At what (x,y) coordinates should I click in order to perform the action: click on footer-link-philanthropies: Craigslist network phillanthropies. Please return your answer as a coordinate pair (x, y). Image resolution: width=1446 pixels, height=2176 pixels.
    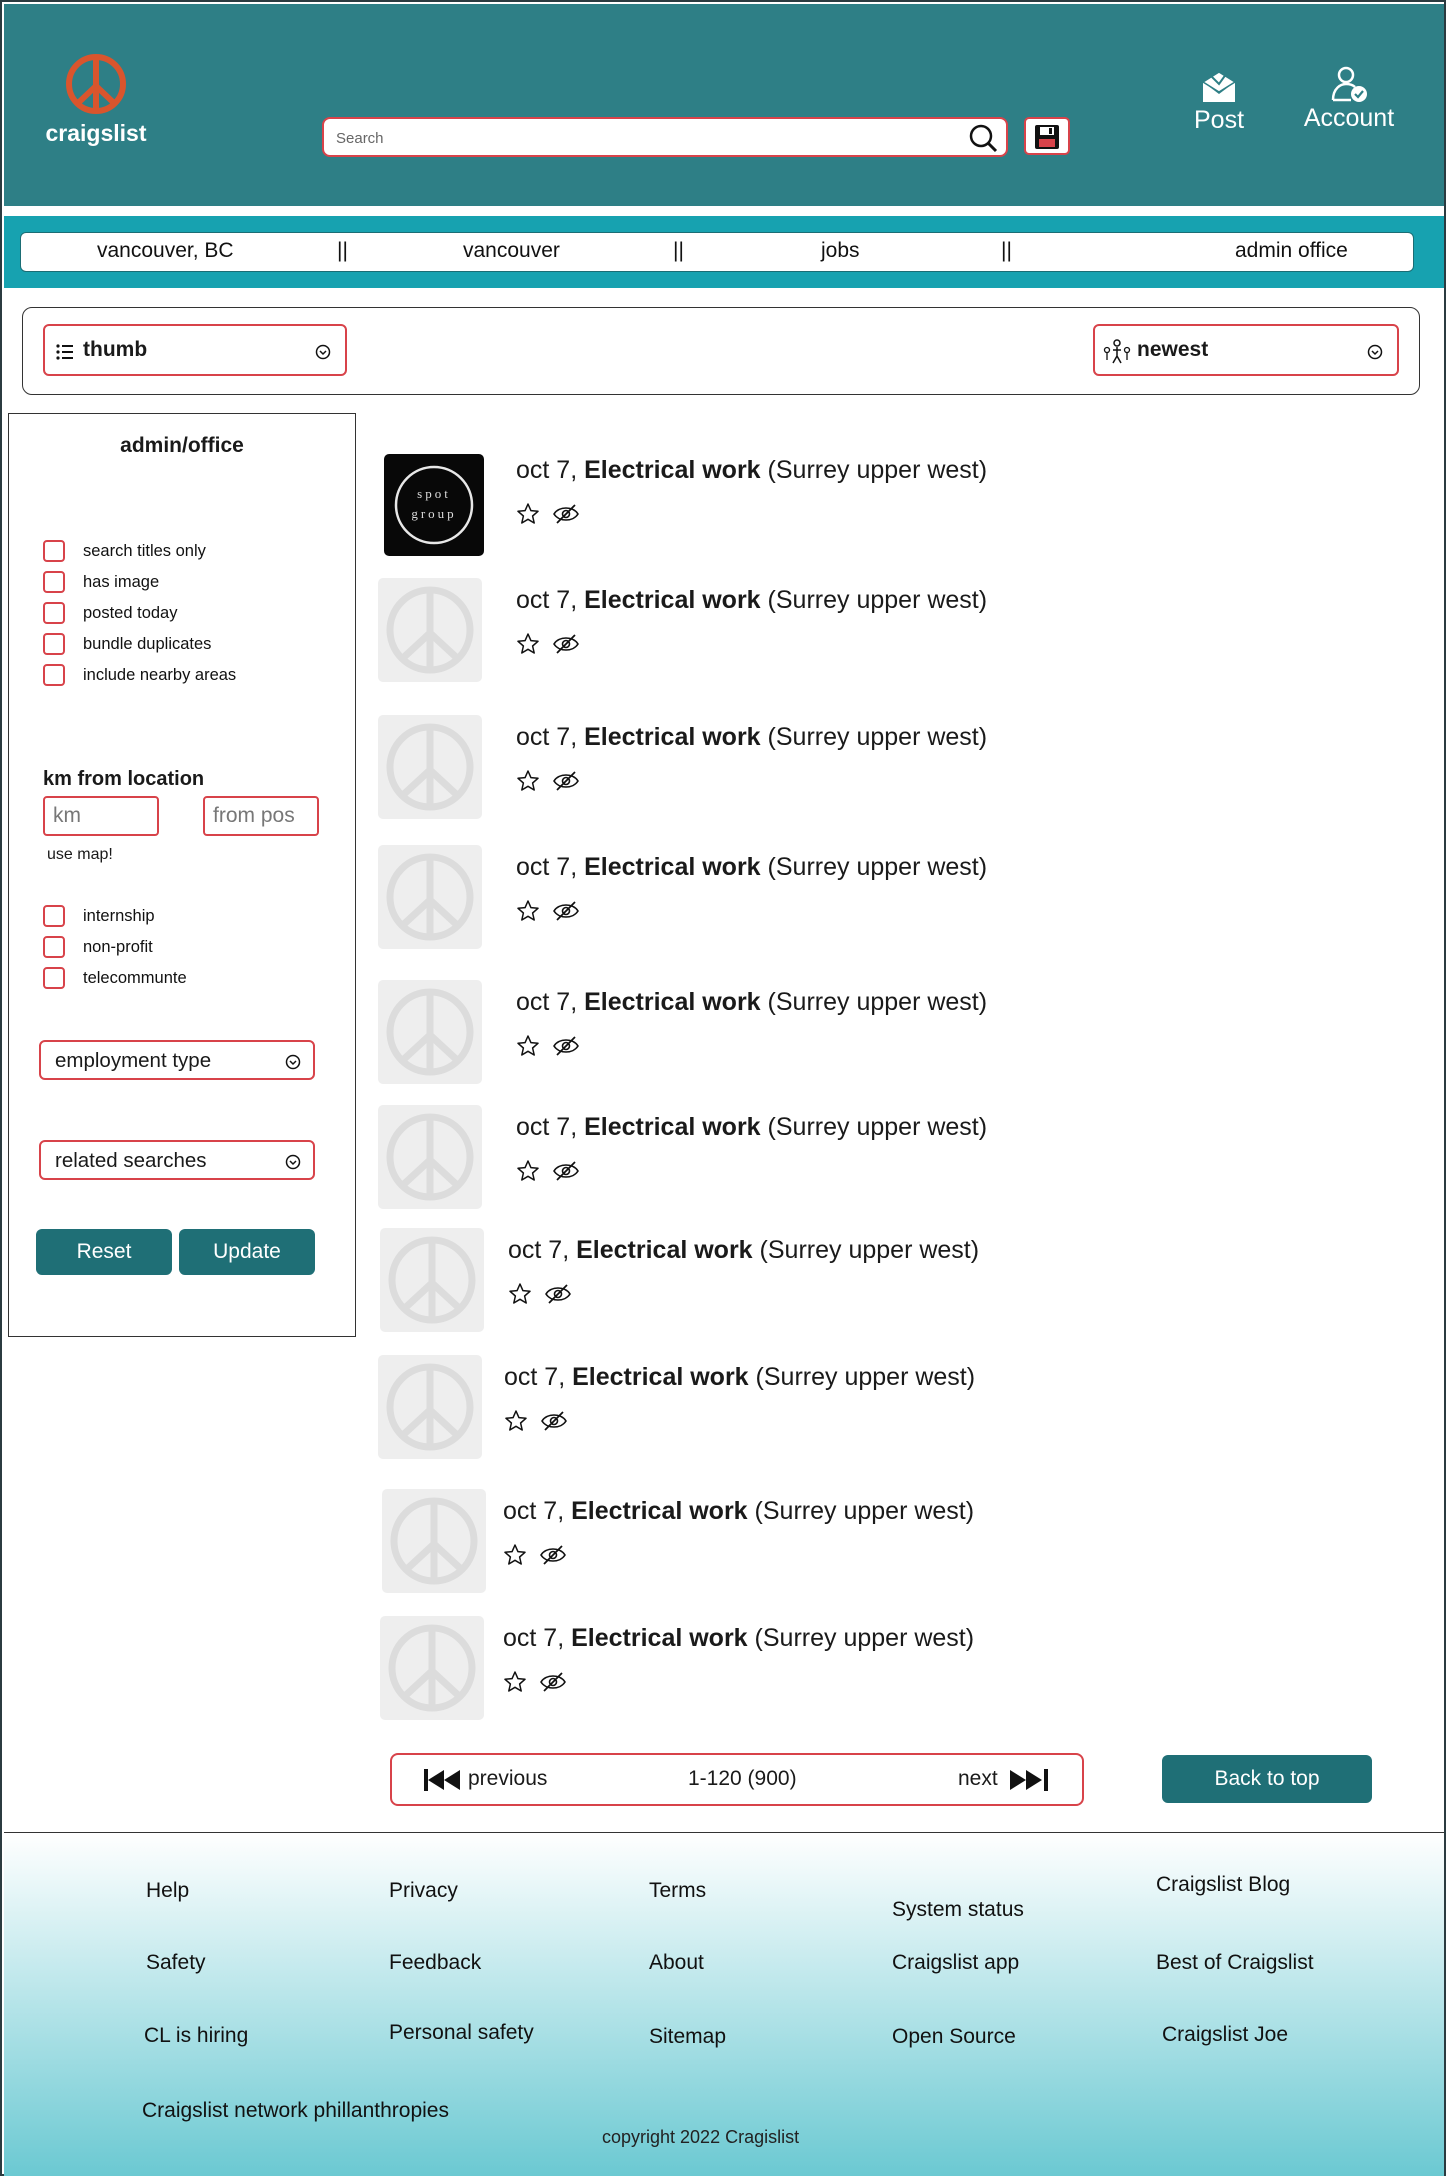
    Looking at the image, I should click on (295, 2111).